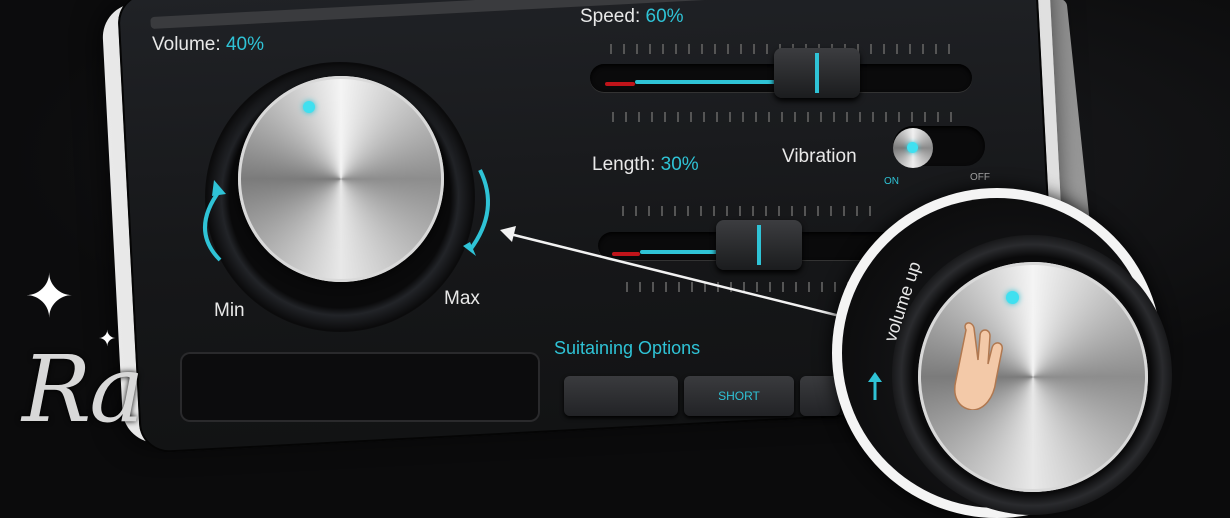 The height and width of the screenshot is (518, 1230). I want to click on sparkle-icon: ✦, so click(49, 296).